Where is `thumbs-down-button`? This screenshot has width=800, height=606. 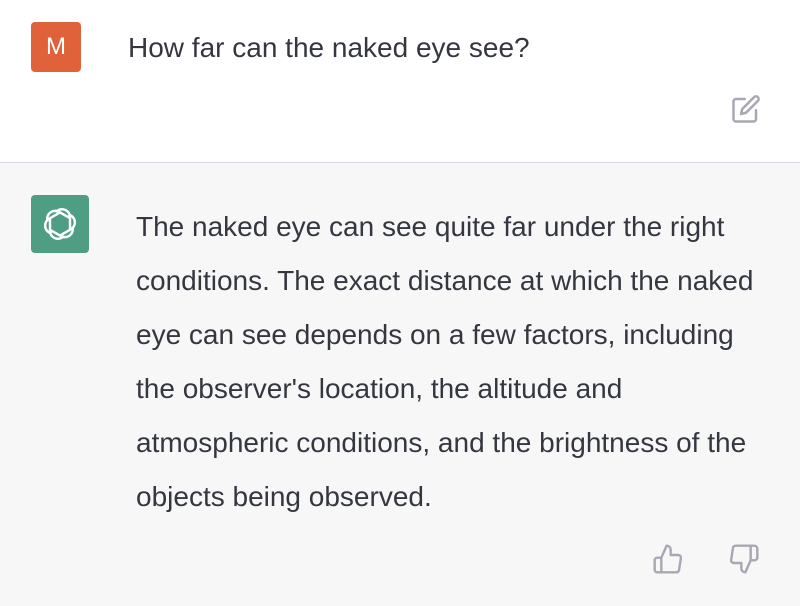
thumbs-down-button is located at coordinates (744, 559).